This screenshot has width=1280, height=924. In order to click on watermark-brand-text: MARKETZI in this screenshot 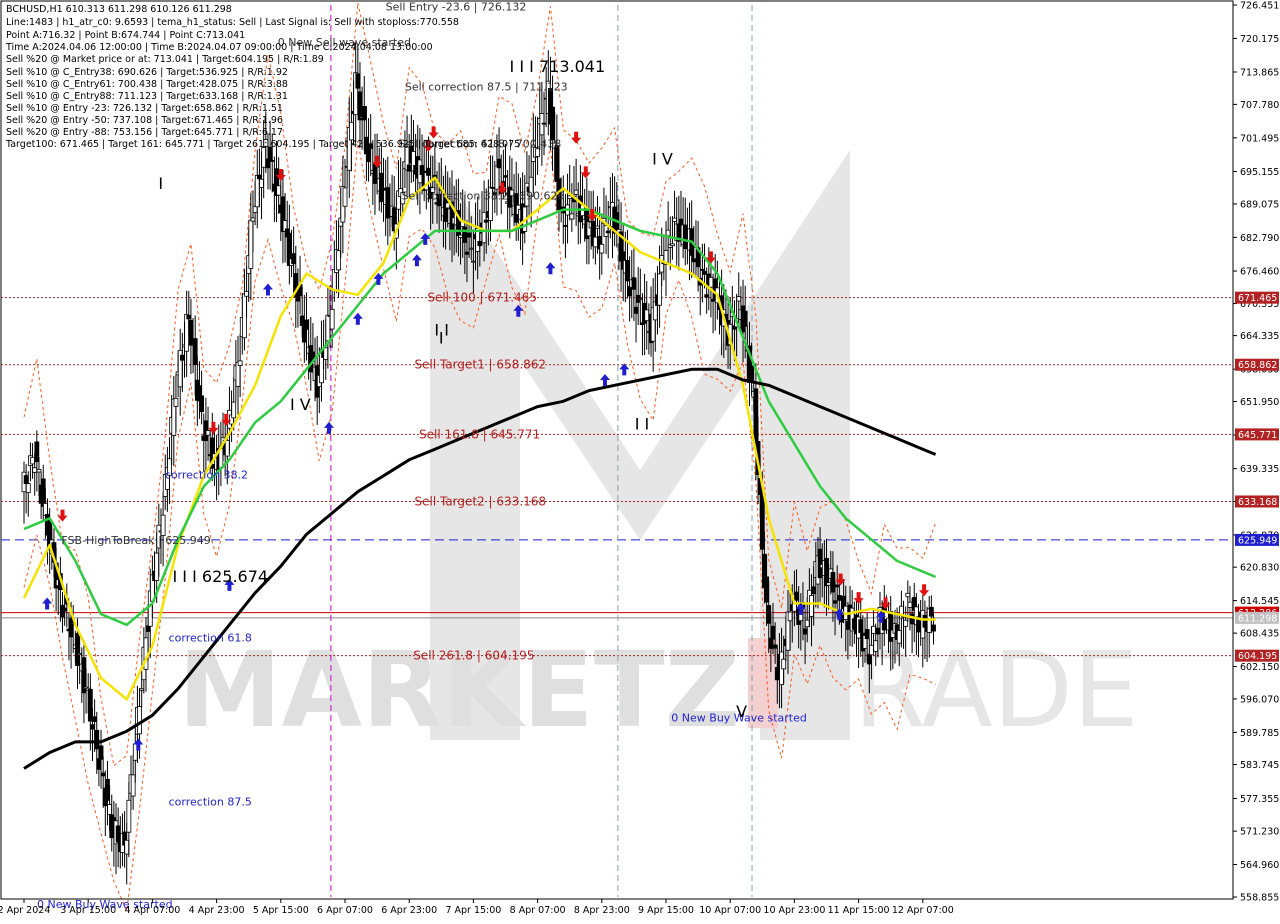, I will do `click(478, 690)`.